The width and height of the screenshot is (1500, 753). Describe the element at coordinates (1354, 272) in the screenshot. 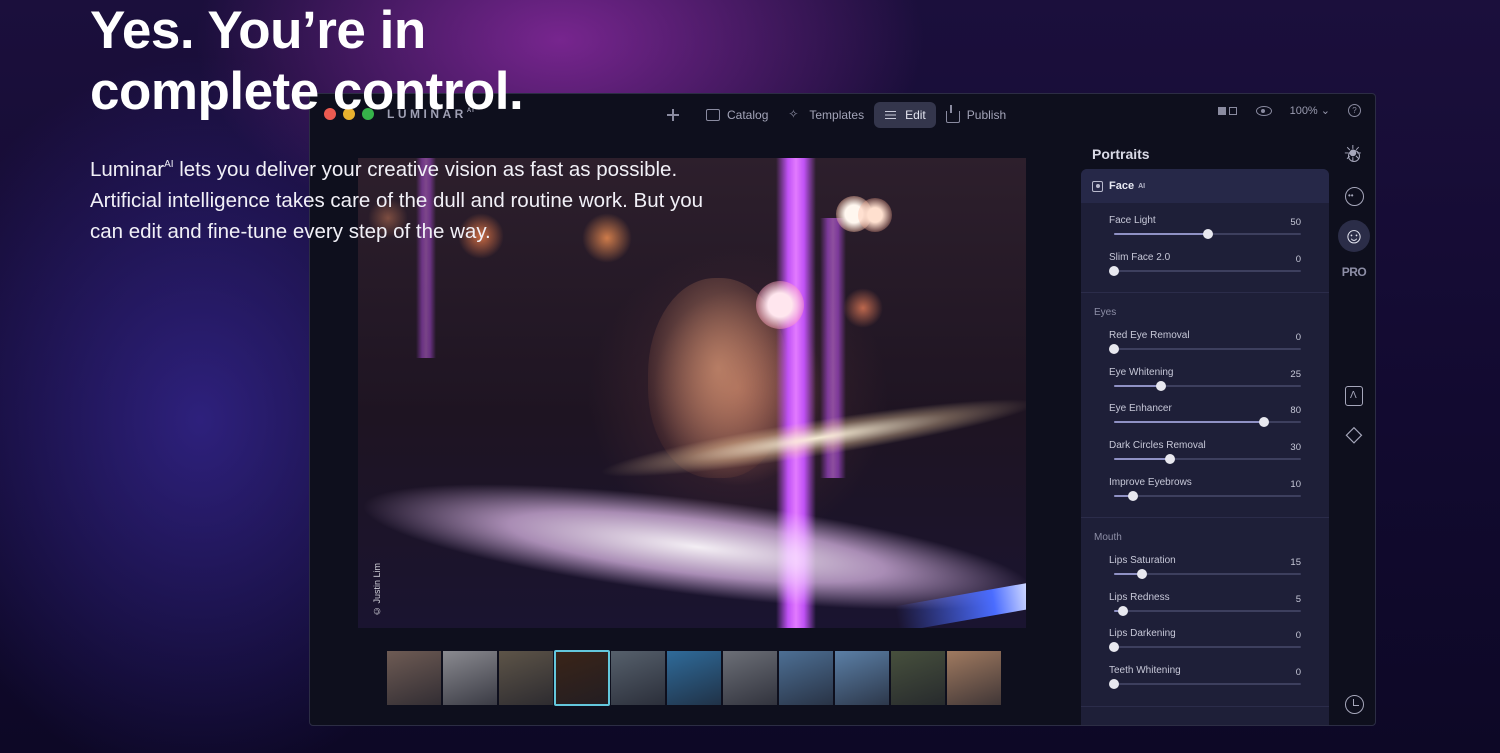

I see `pro-tools-label: PRO` at that location.